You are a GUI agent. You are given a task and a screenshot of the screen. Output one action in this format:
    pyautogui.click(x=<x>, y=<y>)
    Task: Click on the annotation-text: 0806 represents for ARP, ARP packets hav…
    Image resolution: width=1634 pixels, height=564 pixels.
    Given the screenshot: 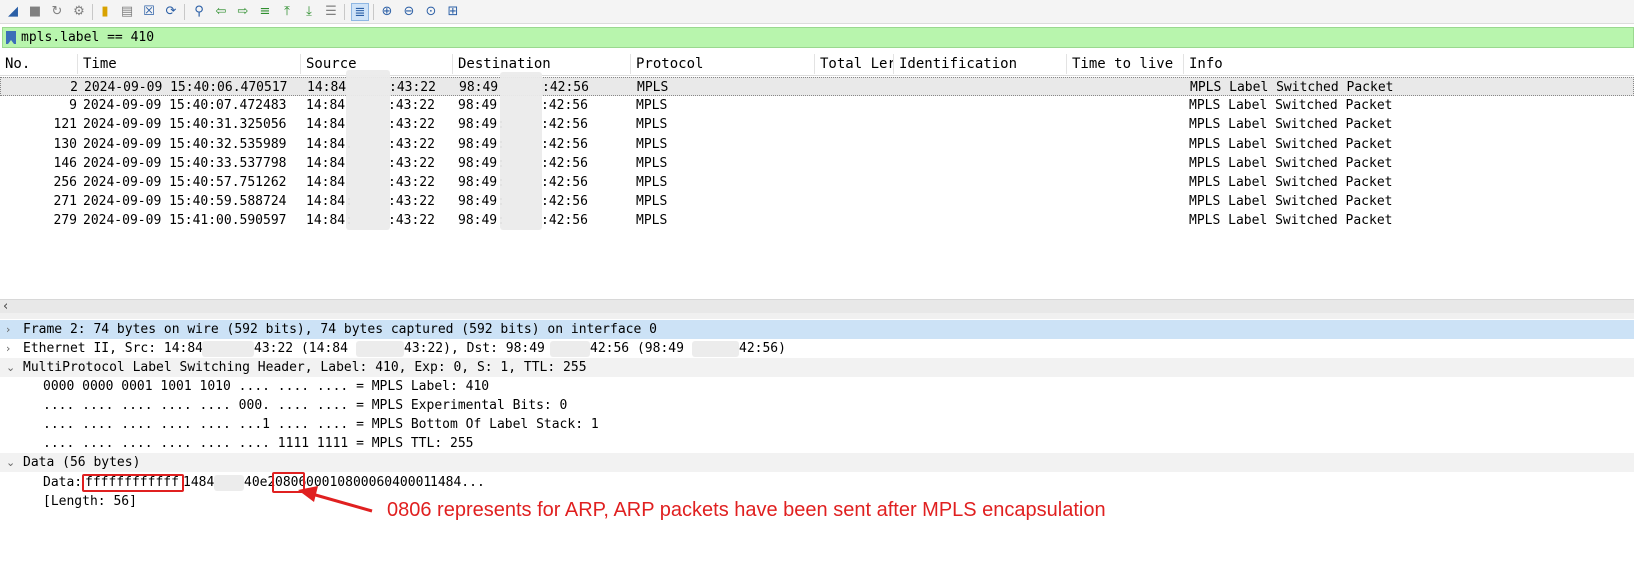 What is the action you would take?
    pyautogui.click(x=746, y=510)
    